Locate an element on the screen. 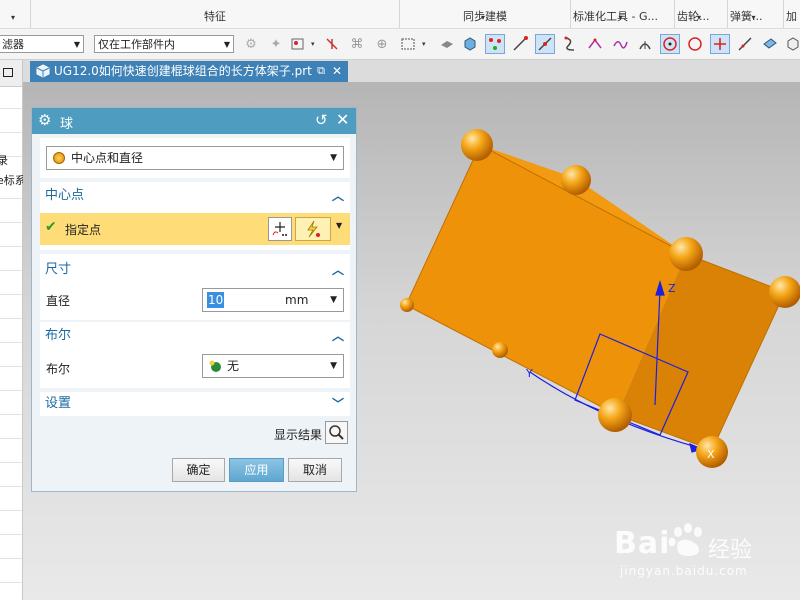 This screenshot has width=800, height=603. solid-body-icon is located at coordinates (470, 44).